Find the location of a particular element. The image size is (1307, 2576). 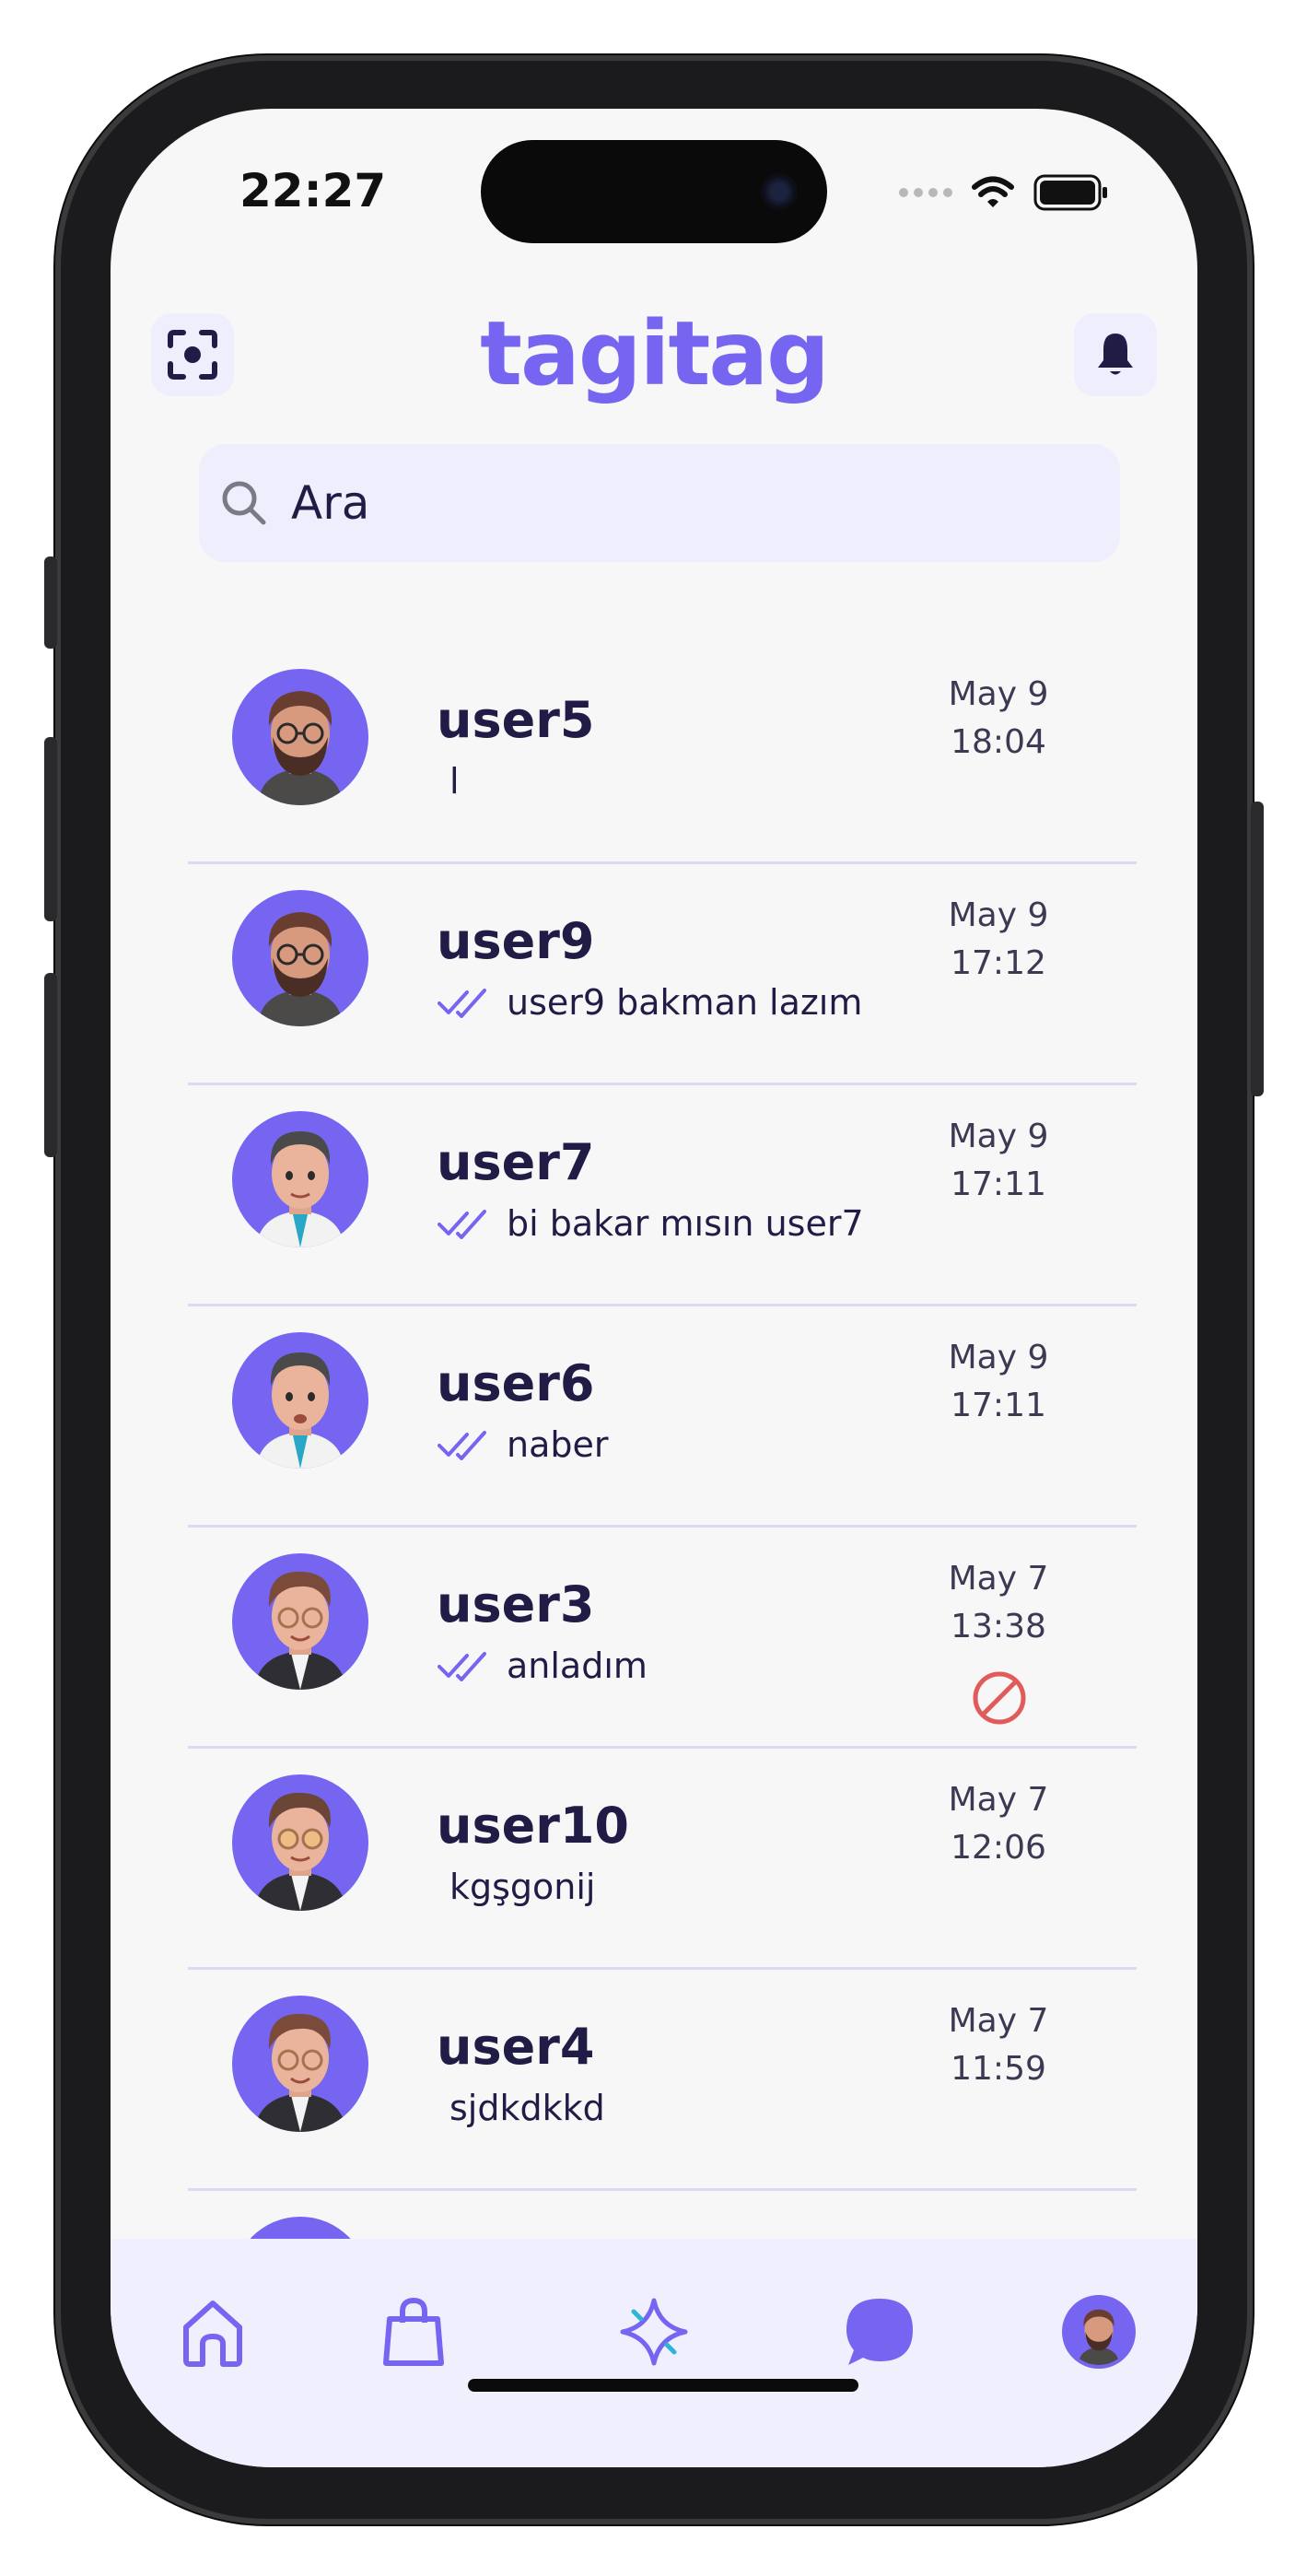

action-button is located at coordinates (51, 603).